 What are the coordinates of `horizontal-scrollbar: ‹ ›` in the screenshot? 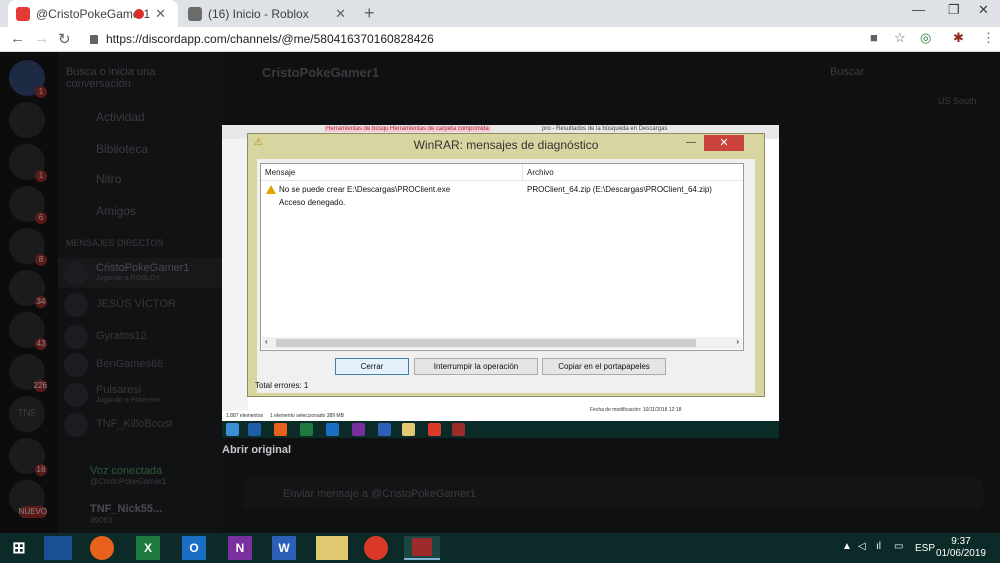 It's located at (502, 343).